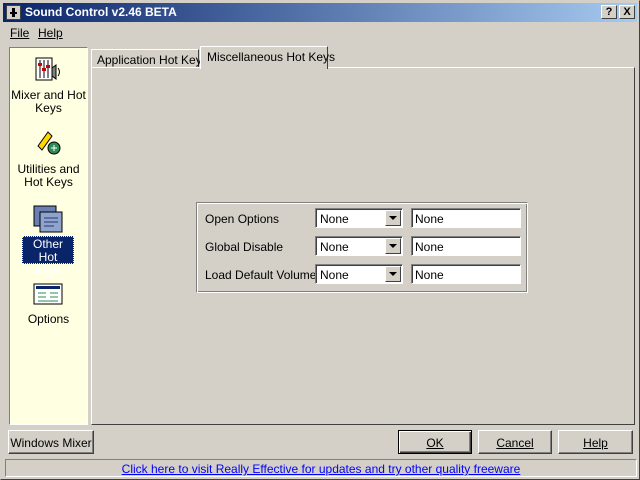  Describe the element at coordinates (242, 219) in the screenshot. I see `row-label-open-options: Open Options` at that location.